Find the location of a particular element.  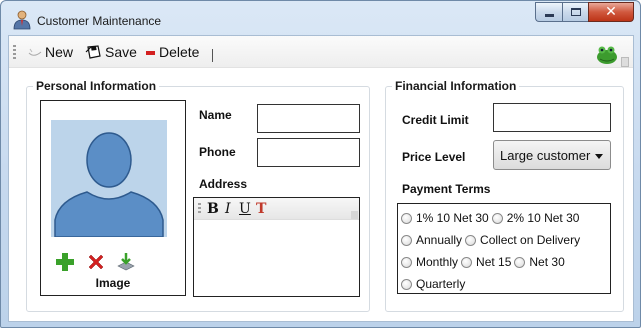

minimize-button is located at coordinates (548, 12).